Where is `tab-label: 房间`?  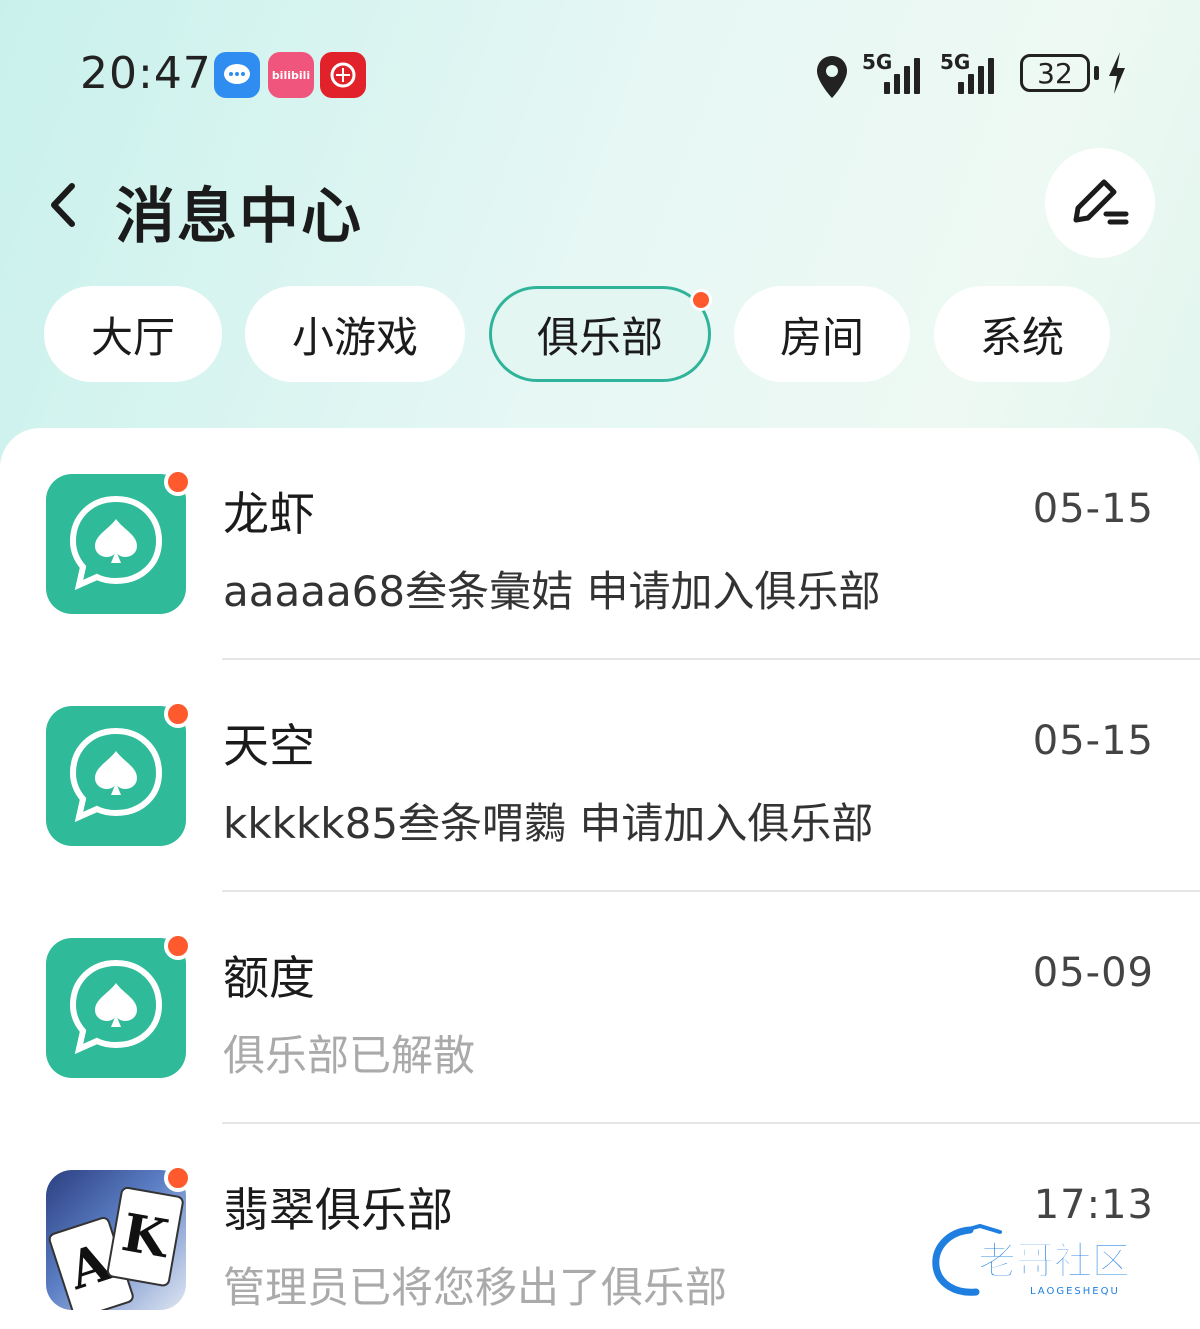 tab-label: 房间 is located at coordinates (821, 337).